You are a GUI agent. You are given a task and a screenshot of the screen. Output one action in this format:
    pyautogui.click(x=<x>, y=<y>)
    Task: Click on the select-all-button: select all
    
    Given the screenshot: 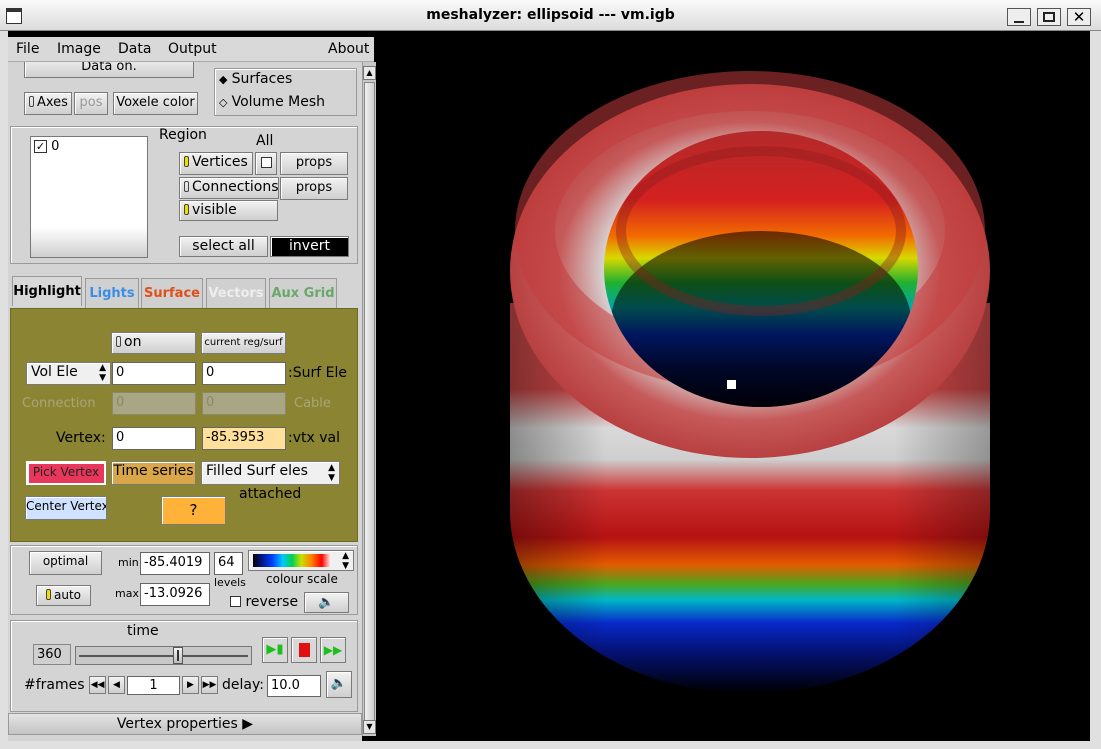 What is the action you would take?
    pyautogui.click(x=223, y=246)
    